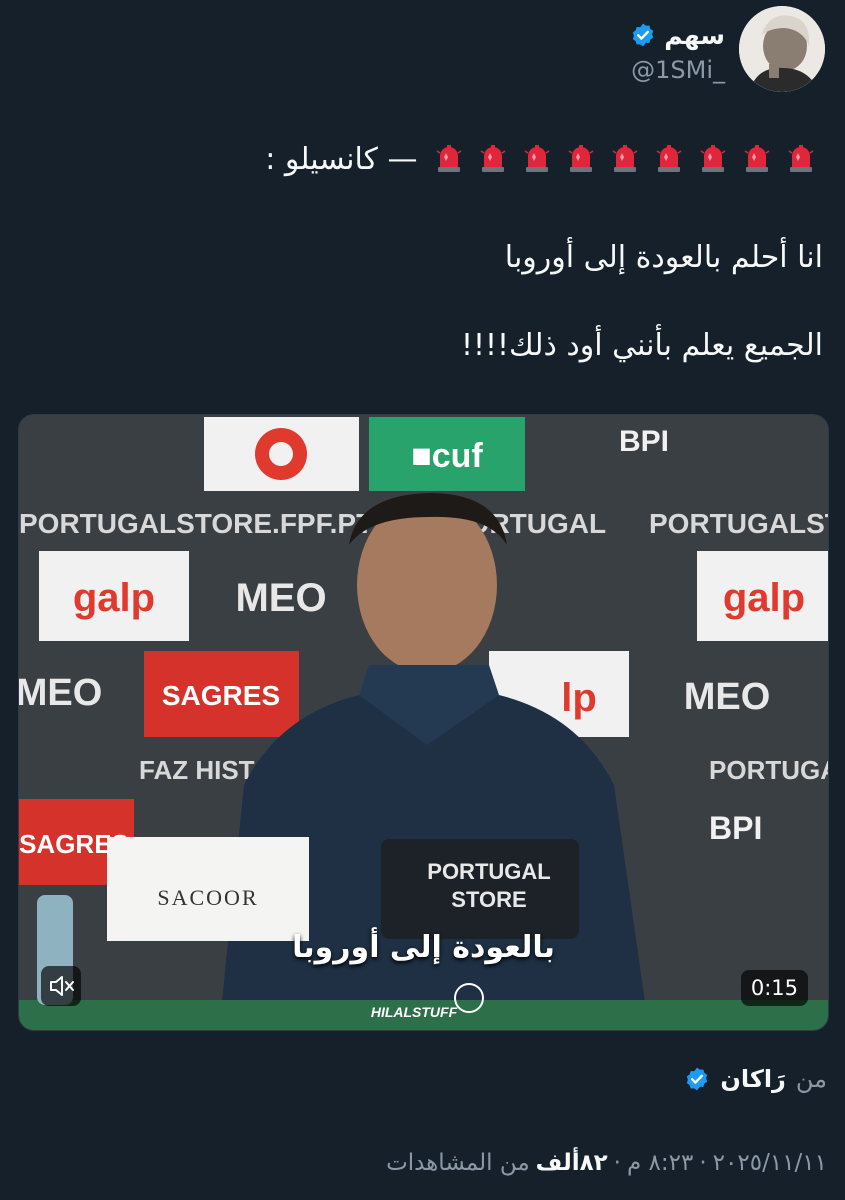 Image resolution: width=845 pixels, height=1200 pixels. Describe the element at coordinates (694, 35) in the screenshot. I see `display-name: سهم` at that location.